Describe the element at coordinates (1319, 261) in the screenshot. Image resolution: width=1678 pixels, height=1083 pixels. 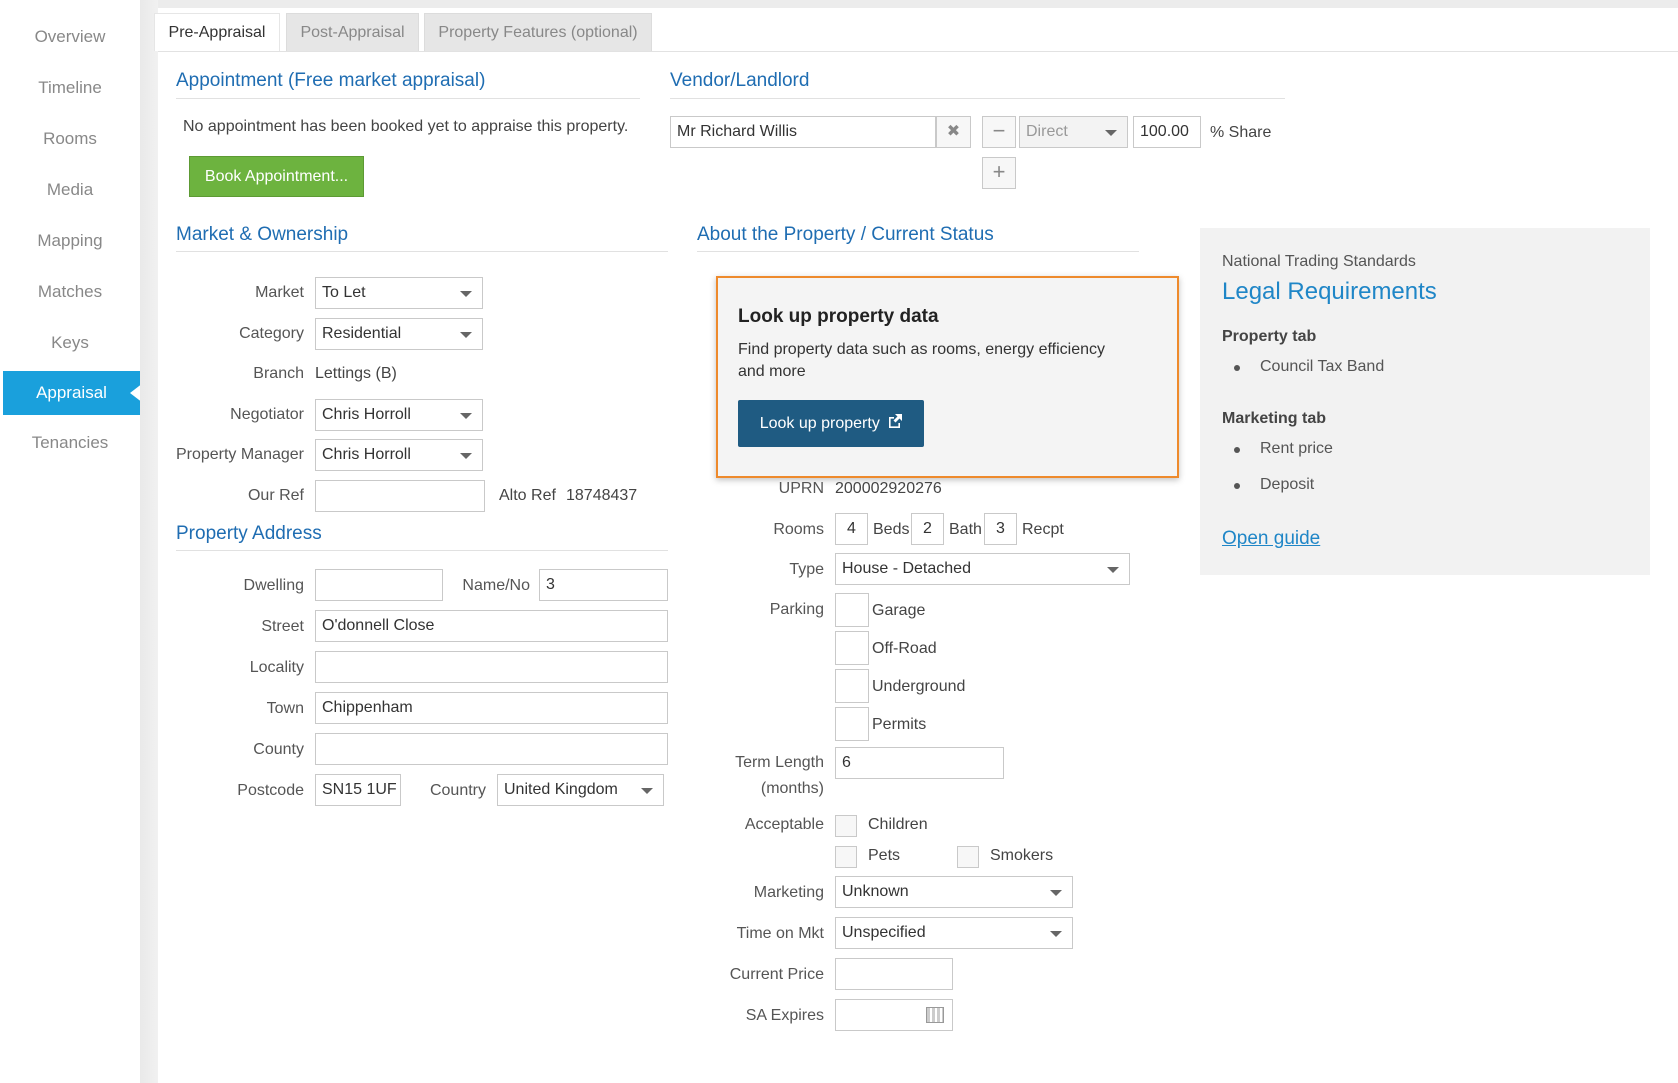
I see `legal-subtitle: National Trading Standards` at that location.